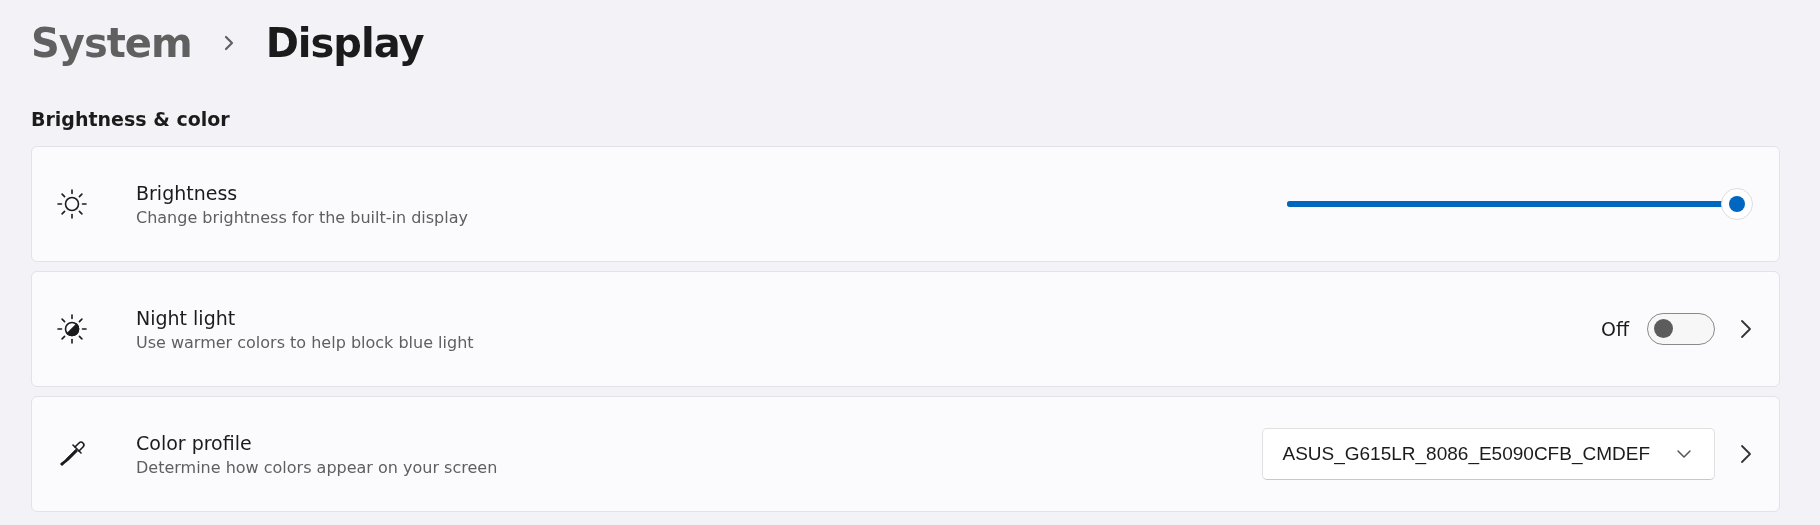 The width and height of the screenshot is (1820, 525). Describe the element at coordinates (194, 442) in the screenshot. I see `setting-title: Color profile` at that location.